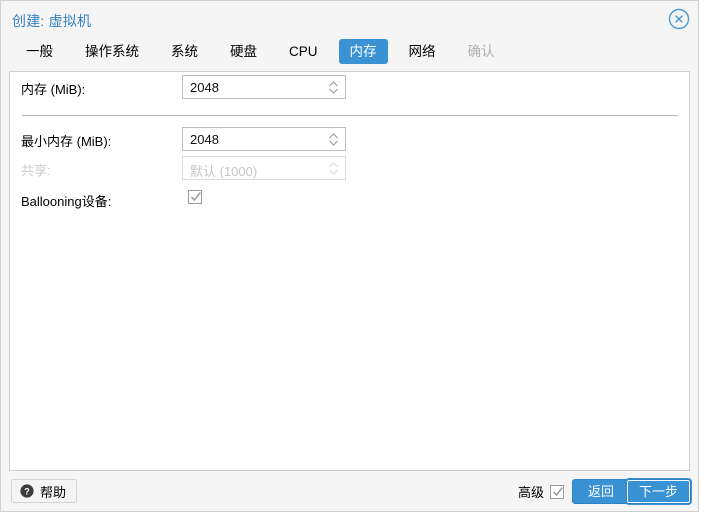 The image size is (701, 514). Describe the element at coordinates (264, 168) in the screenshot. I see `shares-input: 默认 (1000)` at that location.